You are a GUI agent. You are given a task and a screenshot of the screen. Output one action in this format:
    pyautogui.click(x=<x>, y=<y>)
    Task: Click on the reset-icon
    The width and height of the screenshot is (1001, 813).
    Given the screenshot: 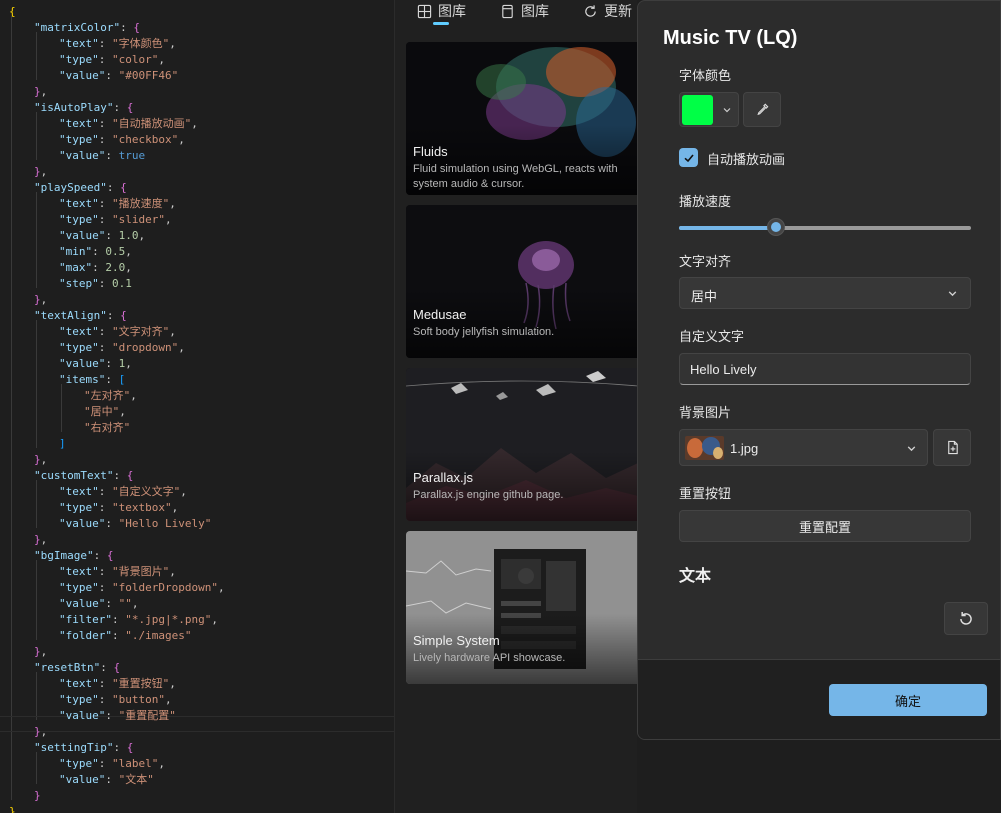 What is the action you would take?
    pyautogui.click(x=966, y=618)
    